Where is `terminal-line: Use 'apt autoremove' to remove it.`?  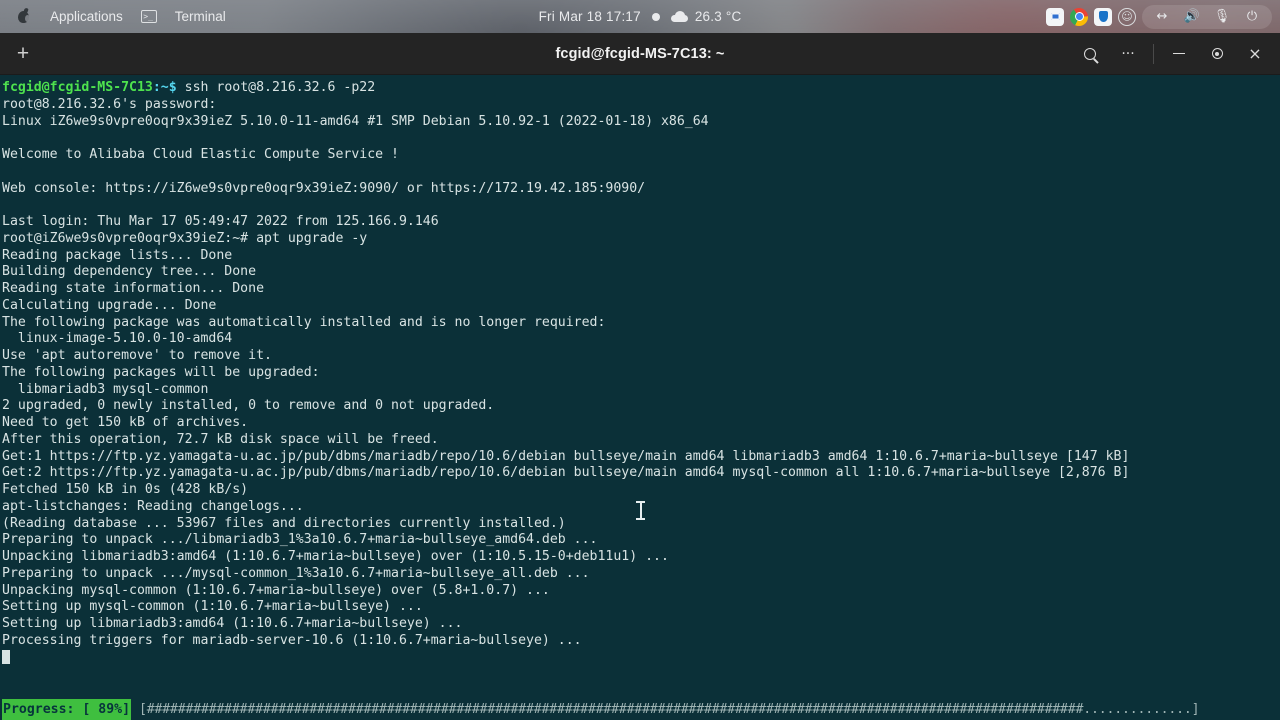 terminal-line: Use 'apt autoremove' to remove it. is located at coordinates (137, 355).